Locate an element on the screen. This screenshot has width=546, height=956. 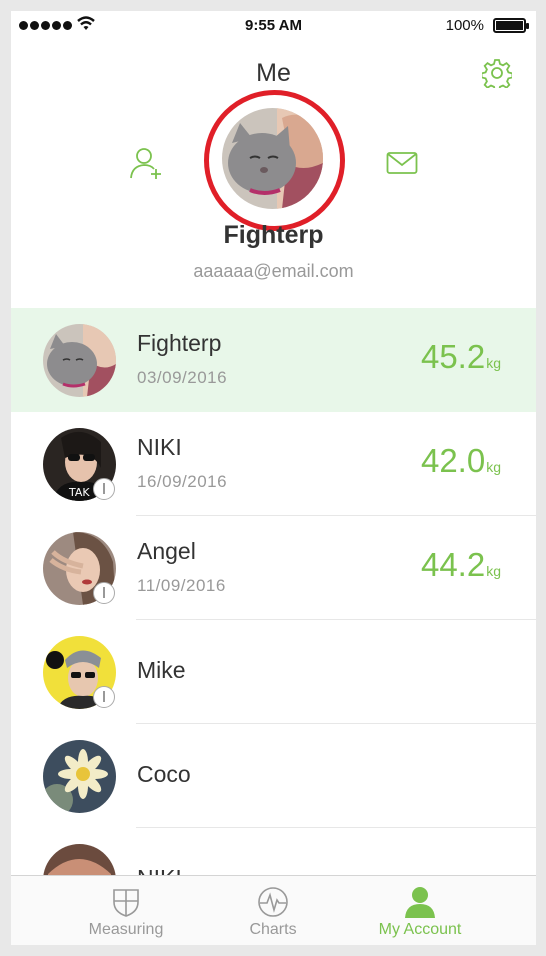
member-row: Fighterp 03/09/2016 45.2kg is located at coordinates (273, 360).